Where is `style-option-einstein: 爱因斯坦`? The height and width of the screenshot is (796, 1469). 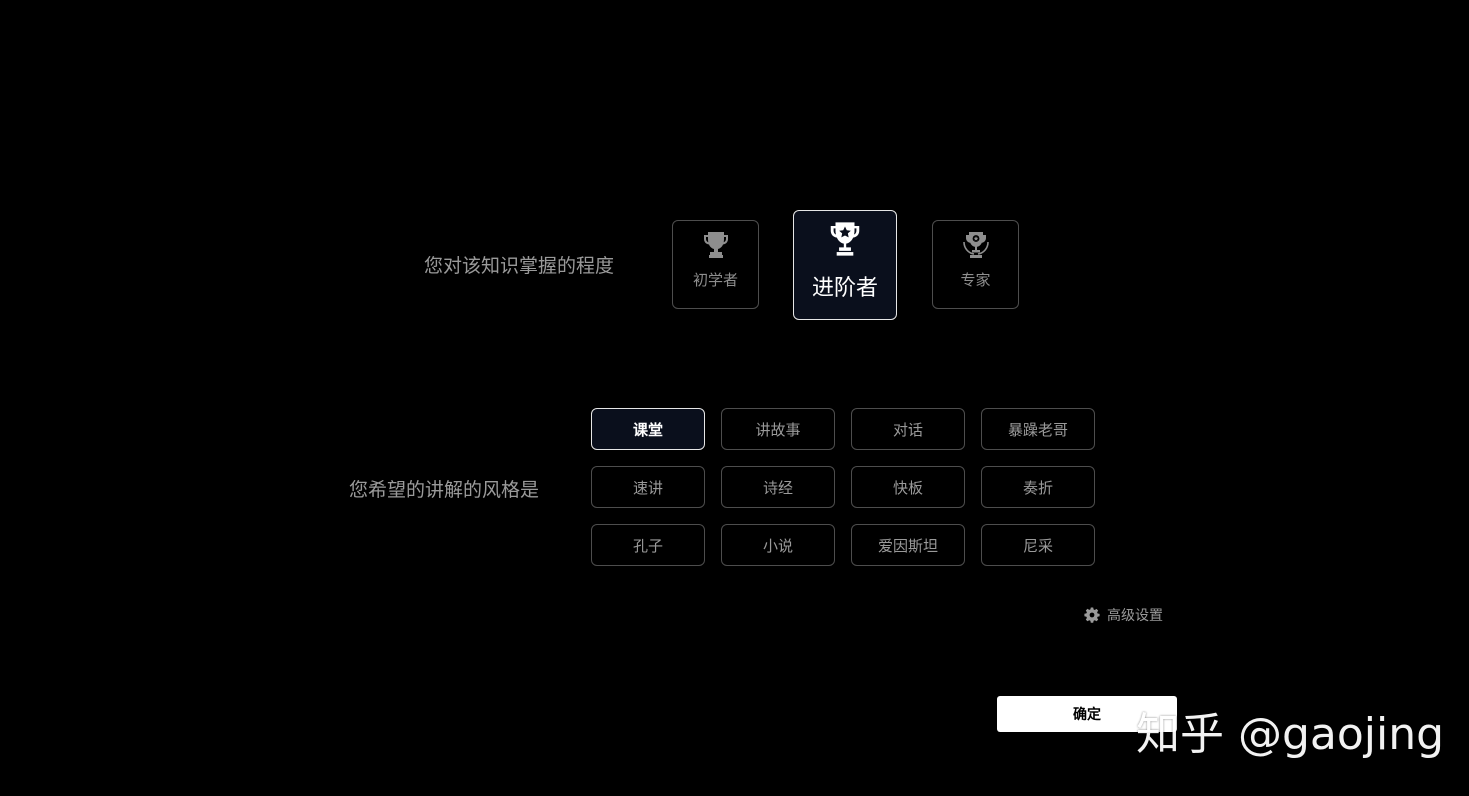 style-option-einstein: 爱因斯坦 is located at coordinates (908, 545).